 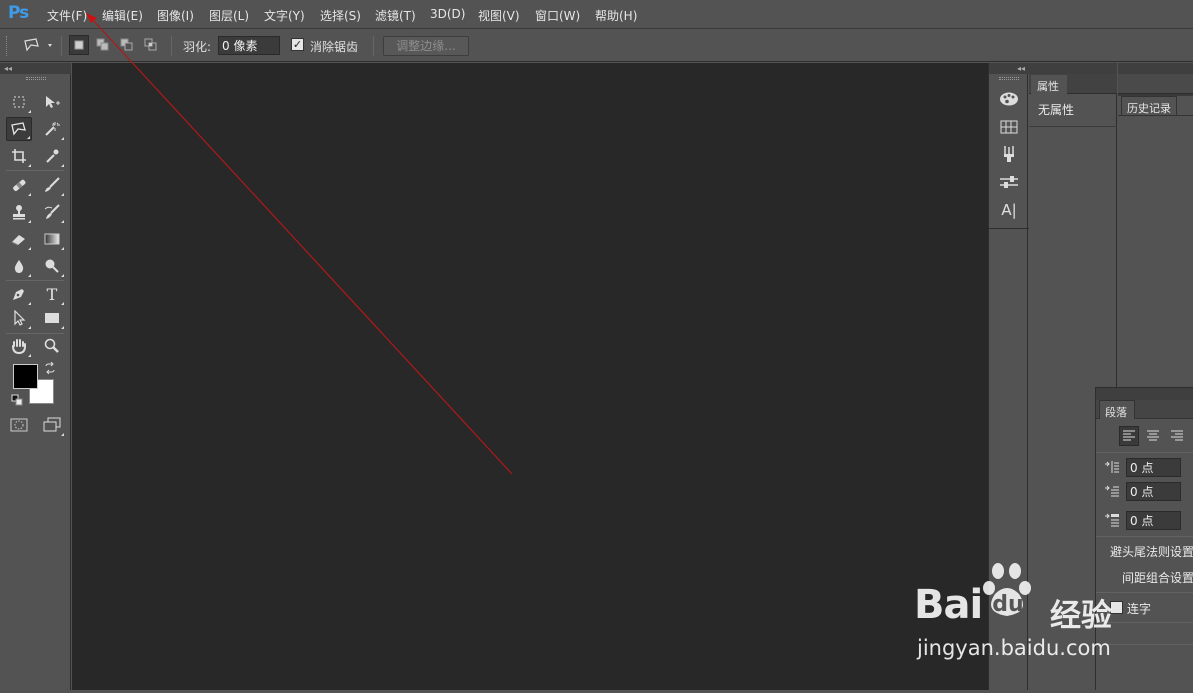 I want to click on color-panel-button, so click(x=1009, y=99).